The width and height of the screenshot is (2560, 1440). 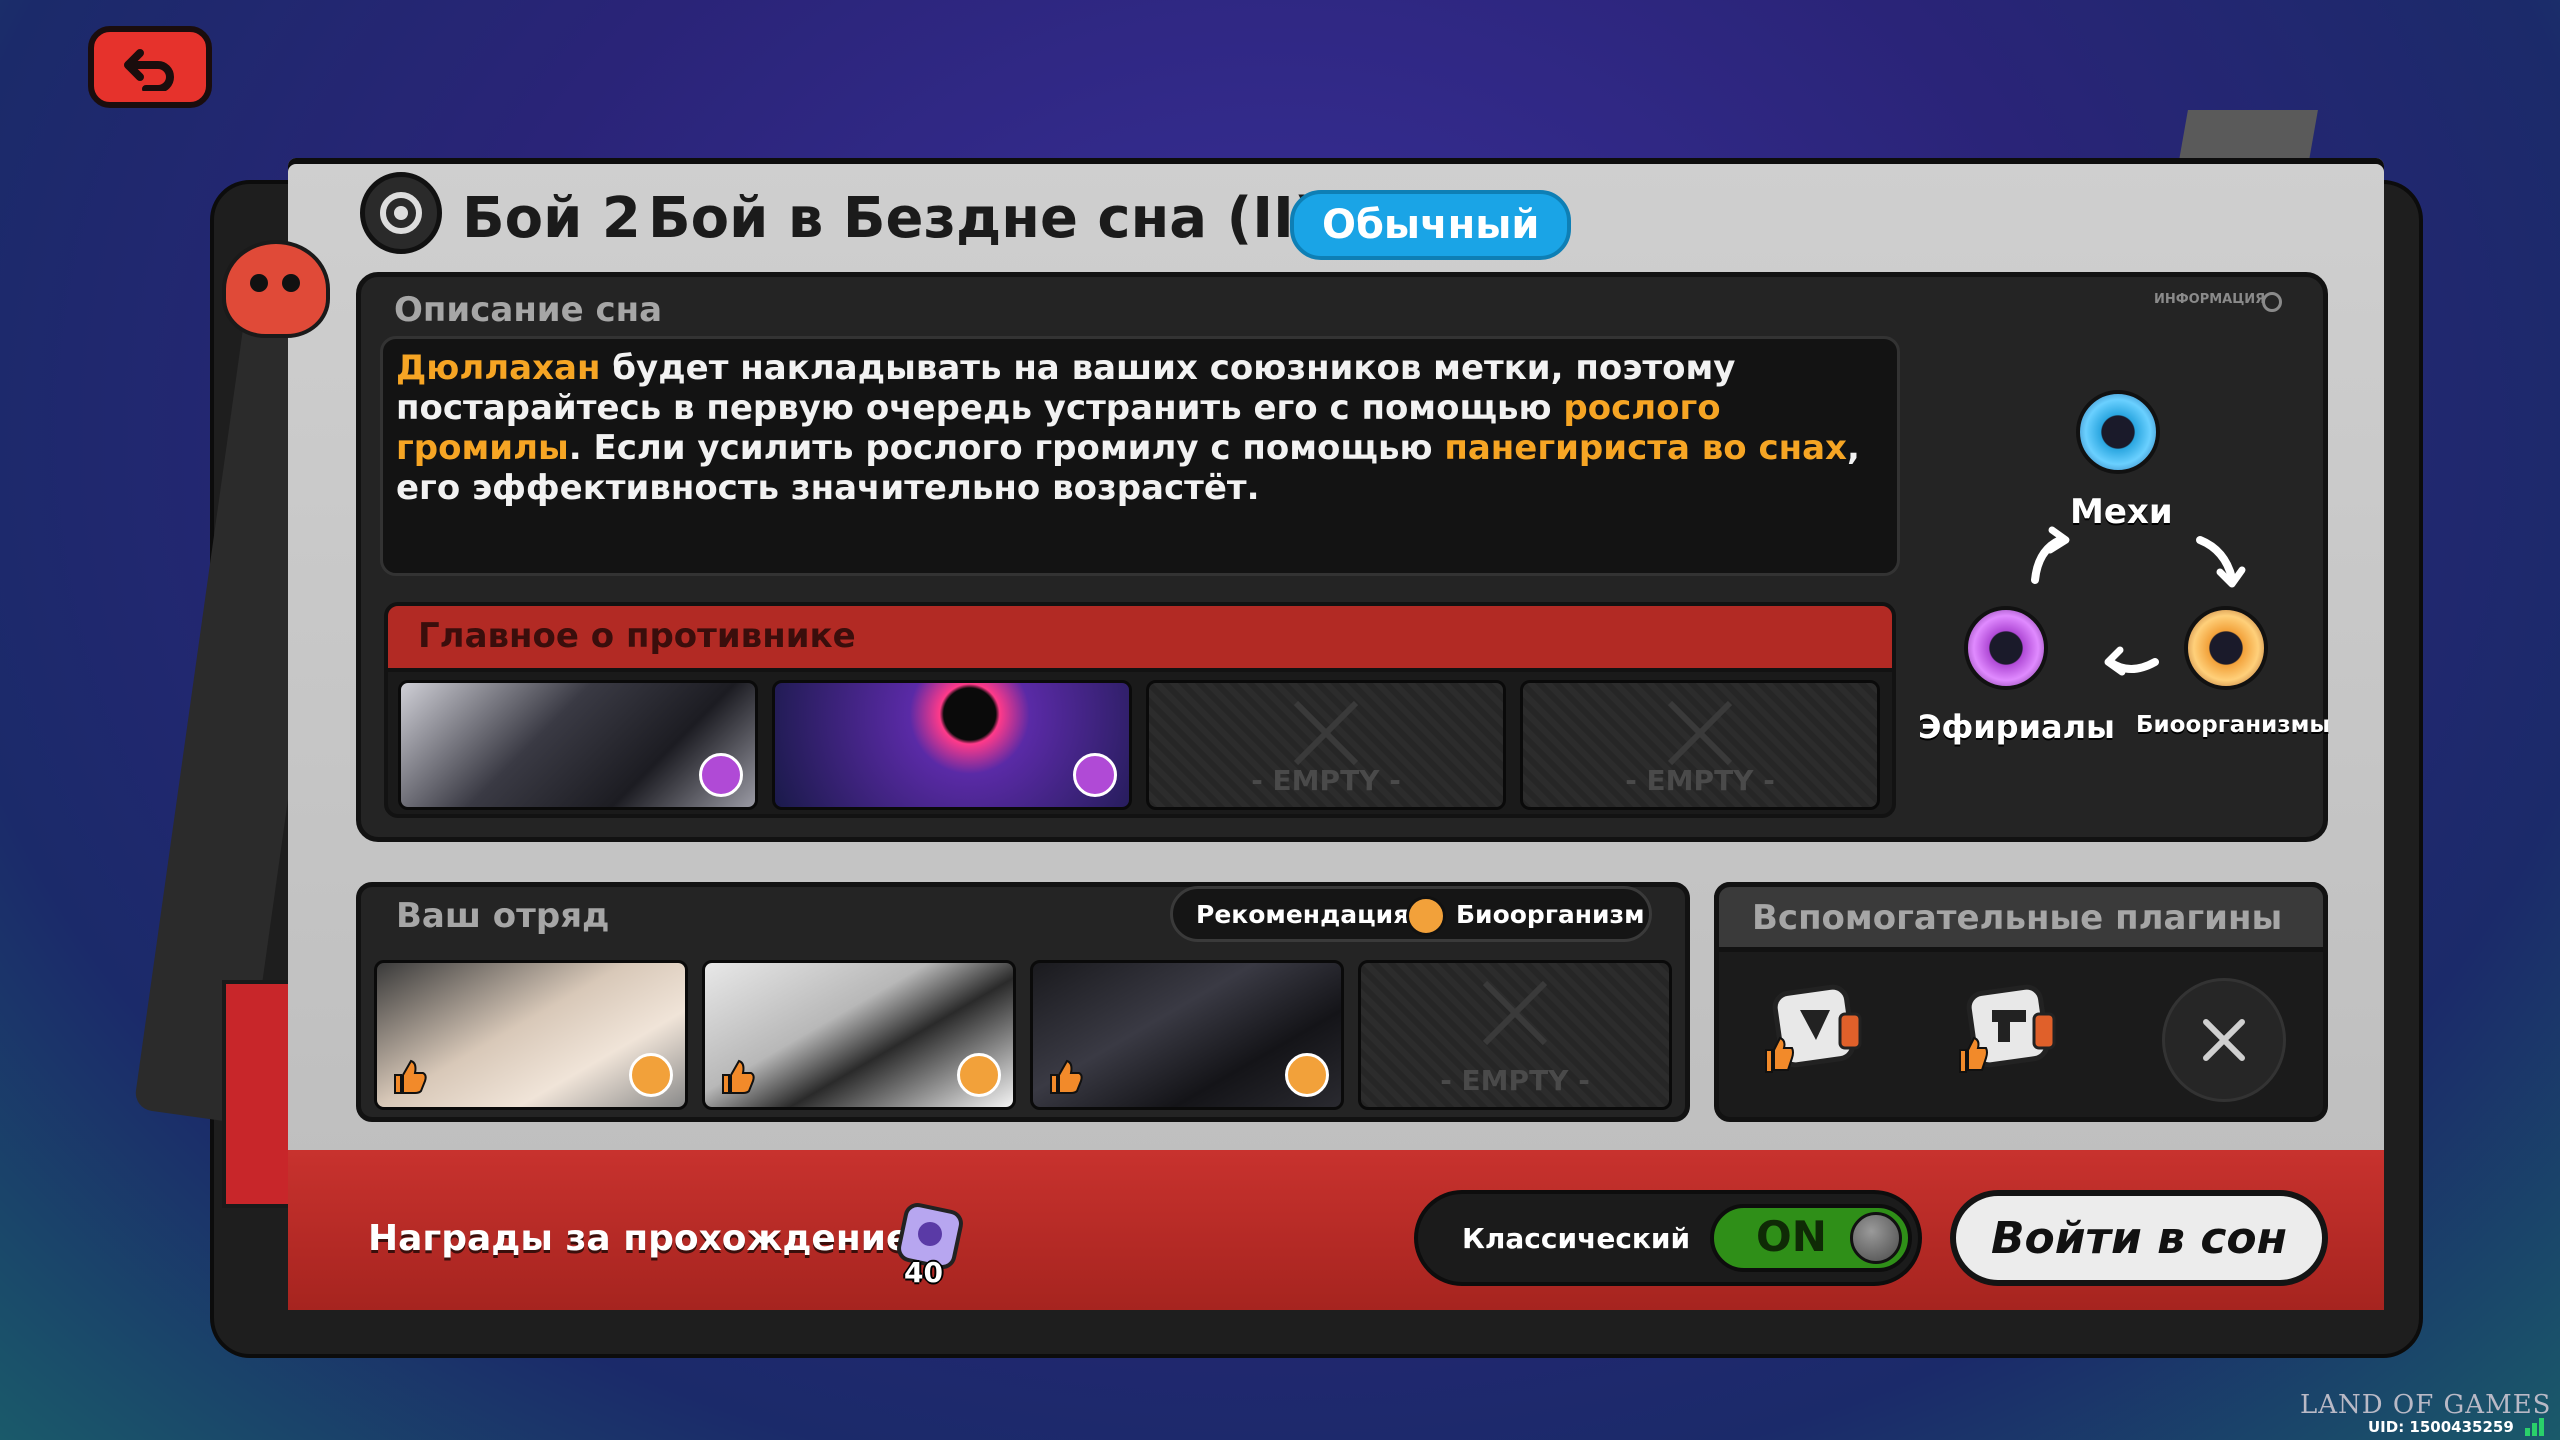 I want to click on dream-heading: Описание сна, so click(x=528, y=310).